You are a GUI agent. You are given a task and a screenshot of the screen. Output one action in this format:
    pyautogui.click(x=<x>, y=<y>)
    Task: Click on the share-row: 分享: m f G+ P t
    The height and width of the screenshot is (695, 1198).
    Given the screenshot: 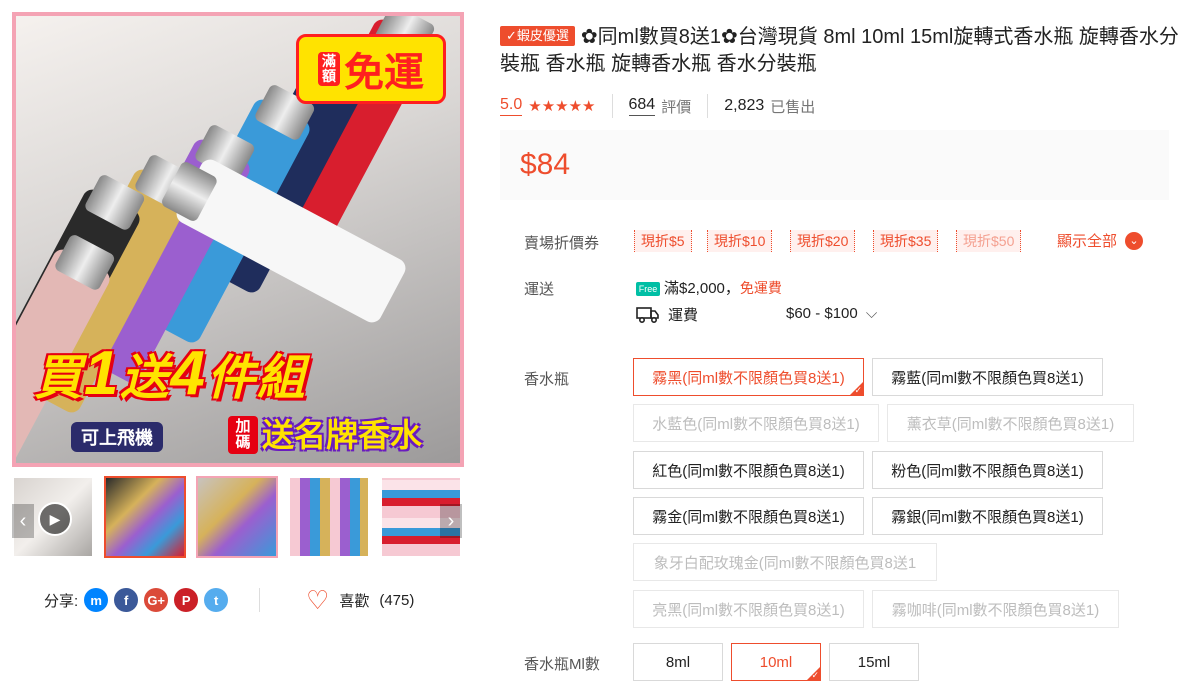 What is the action you would take?
    pyautogui.click(x=136, y=600)
    